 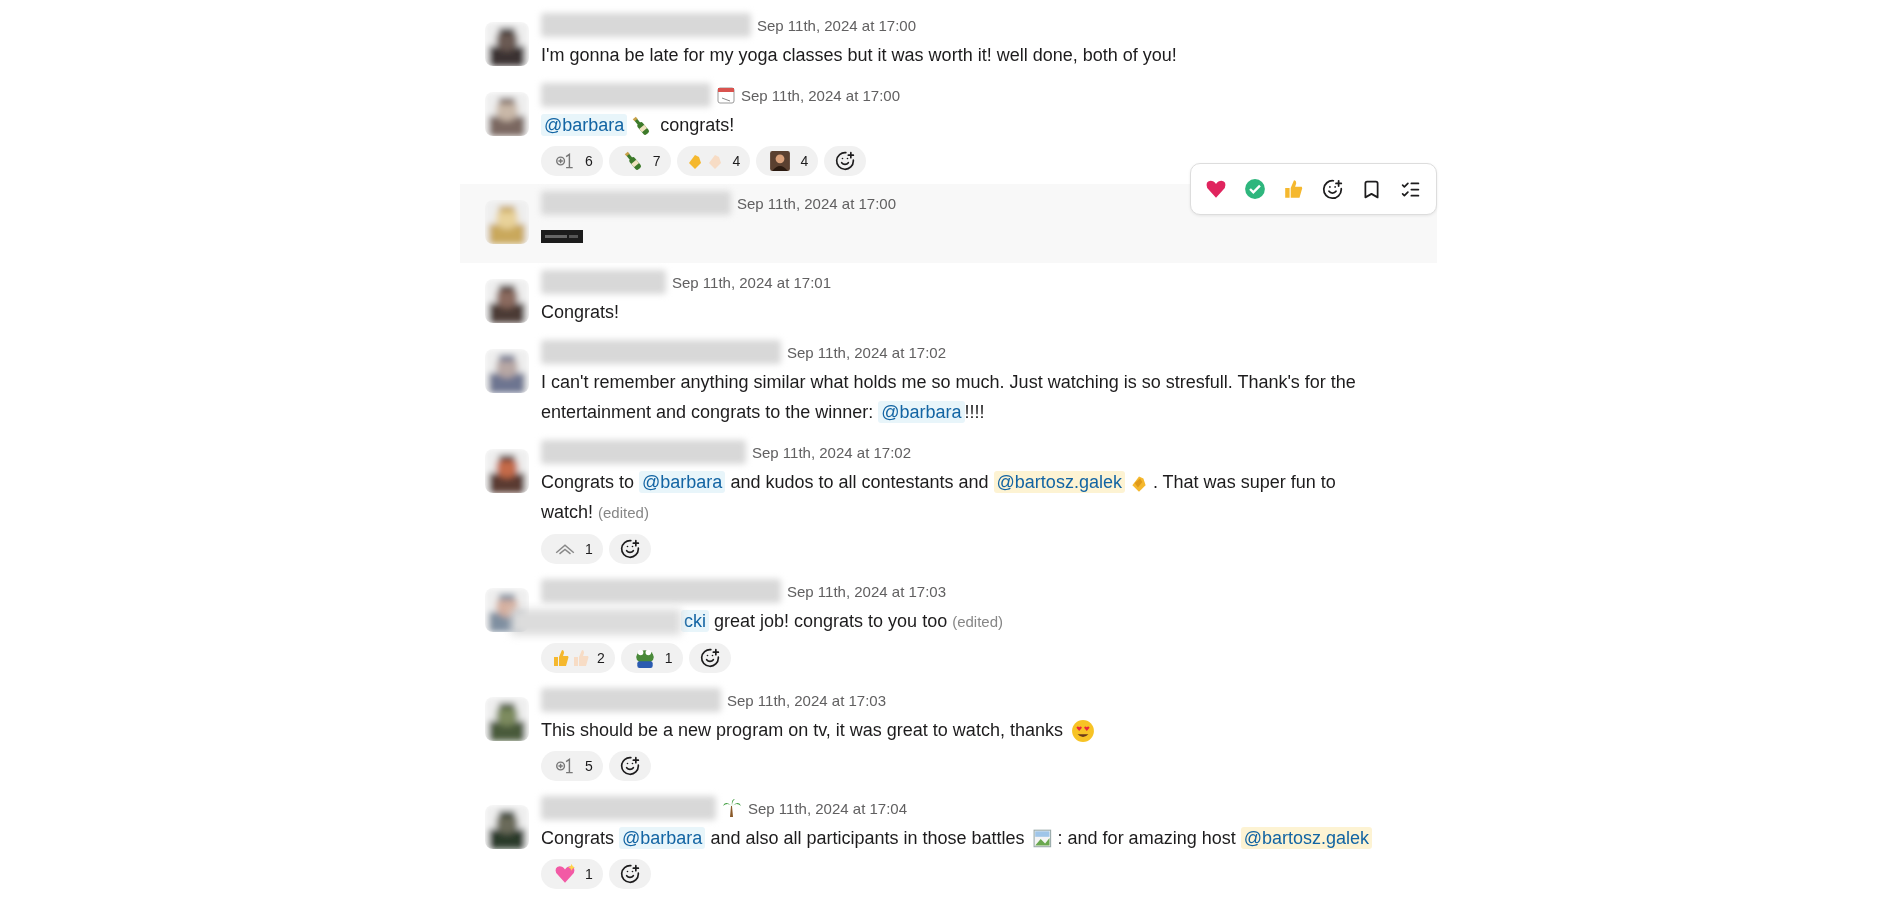 I want to click on palm-tree-icon, so click(x=732, y=808).